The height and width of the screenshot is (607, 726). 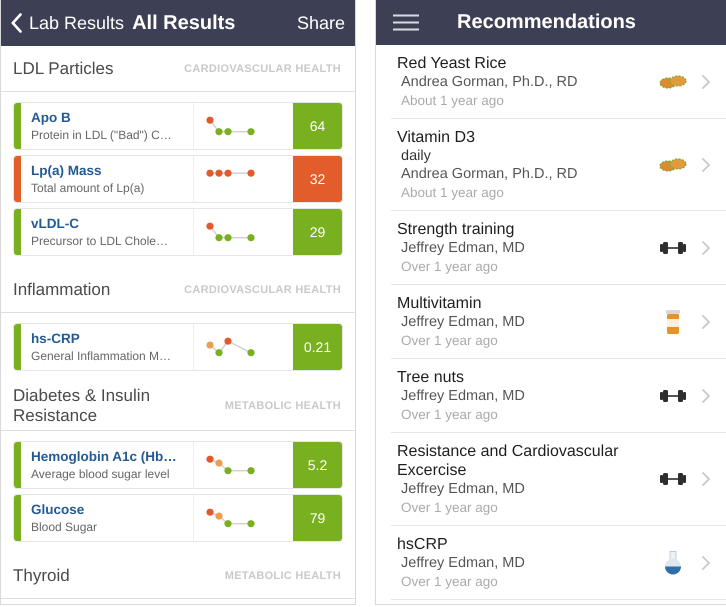 What do you see at coordinates (51, 117) in the screenshot?
I see `result-name: Apo B` at bounding box center [51, 117].